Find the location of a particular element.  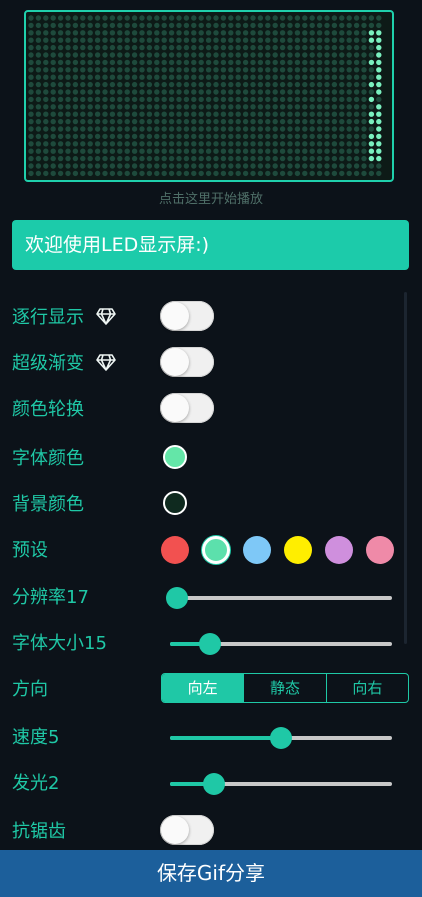

font-color-label: 字体颜色 is located at coordinates (48, 458).